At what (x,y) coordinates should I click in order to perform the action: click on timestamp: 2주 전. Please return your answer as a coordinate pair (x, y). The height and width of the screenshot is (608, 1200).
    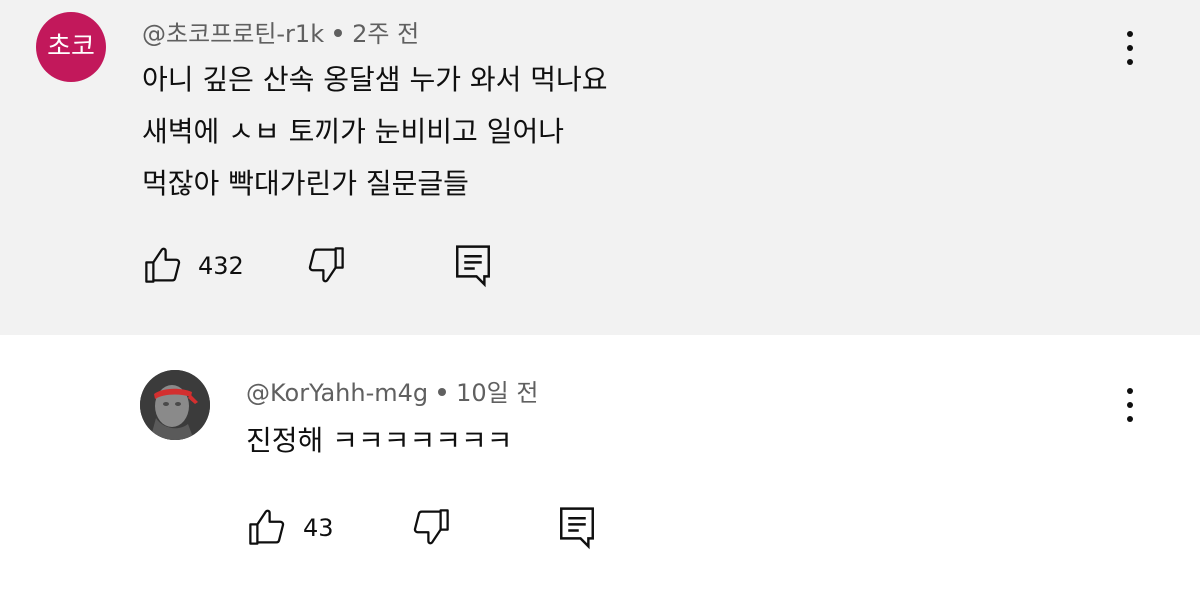
    Looking at the image, I should click on (385, 34).